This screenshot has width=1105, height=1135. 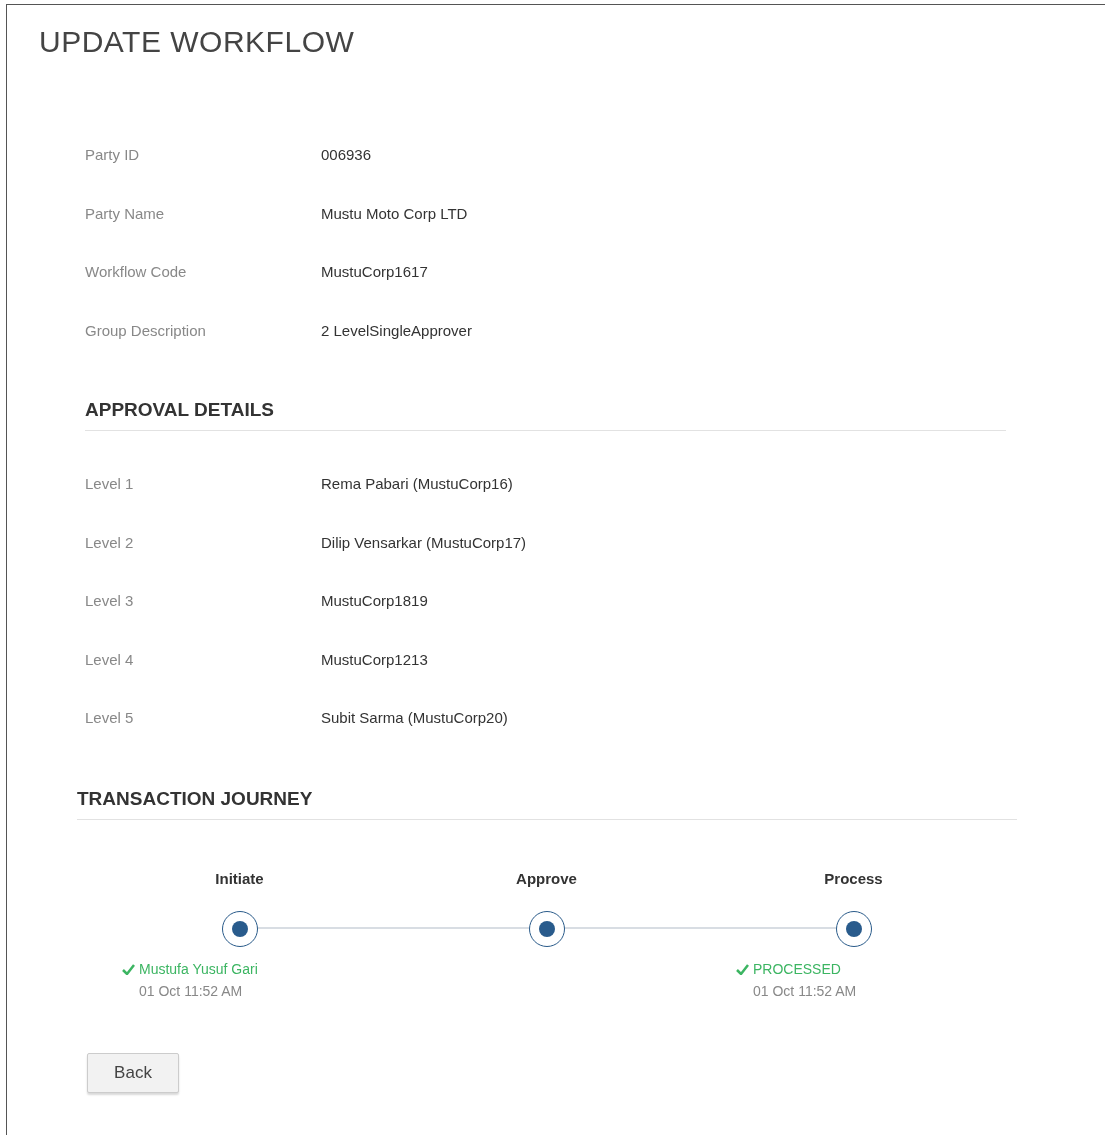 I want to click on step-label: Initiate, so click(x=239, y=879).